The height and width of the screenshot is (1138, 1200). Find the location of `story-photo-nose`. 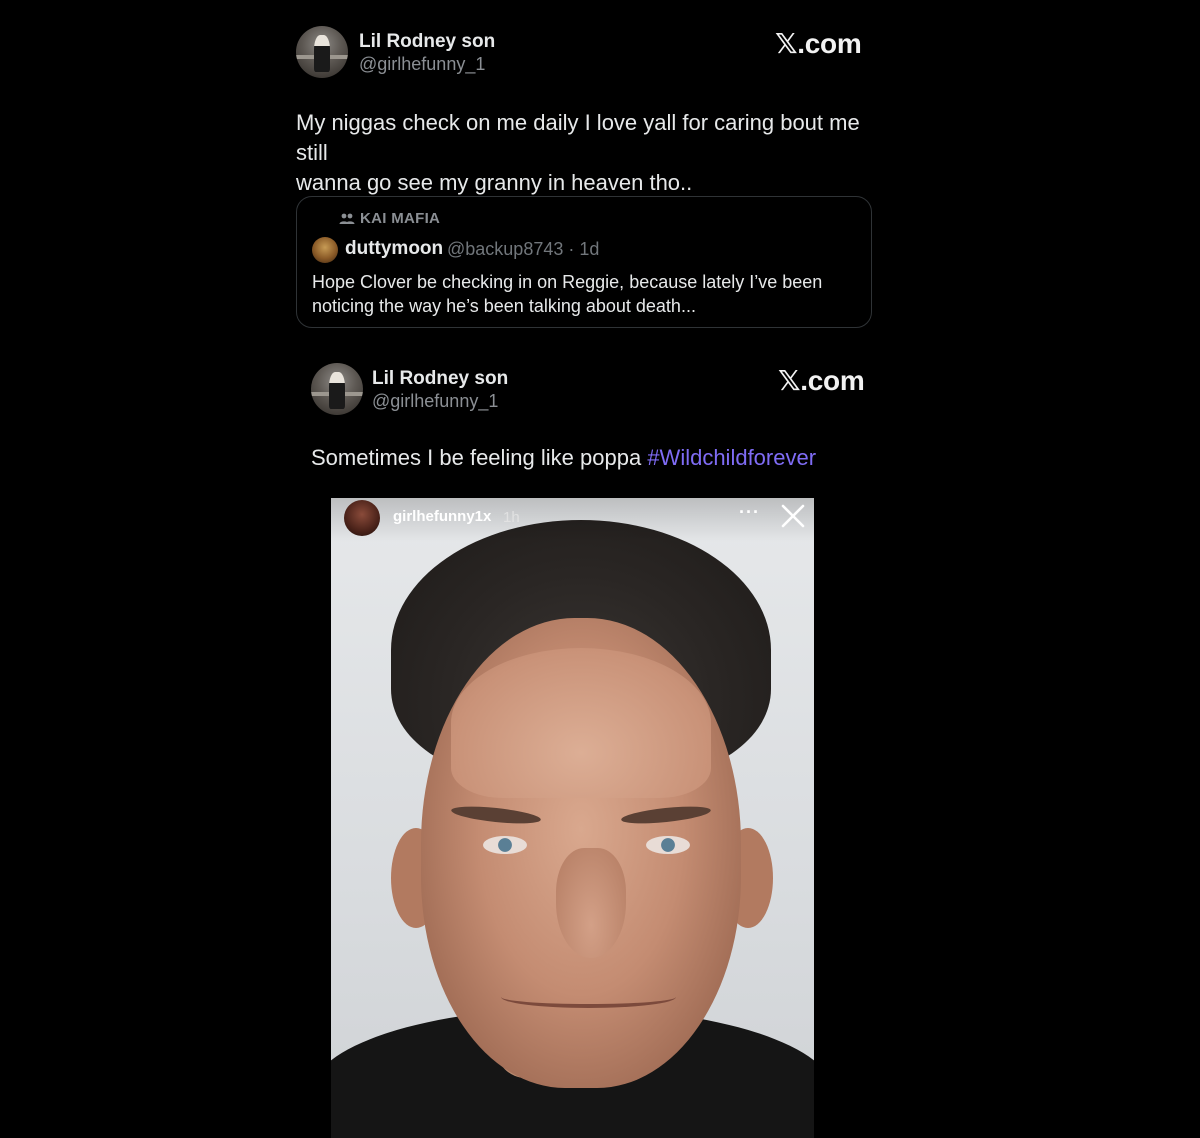

story-photo-nose is located at coordinates (591, 903).